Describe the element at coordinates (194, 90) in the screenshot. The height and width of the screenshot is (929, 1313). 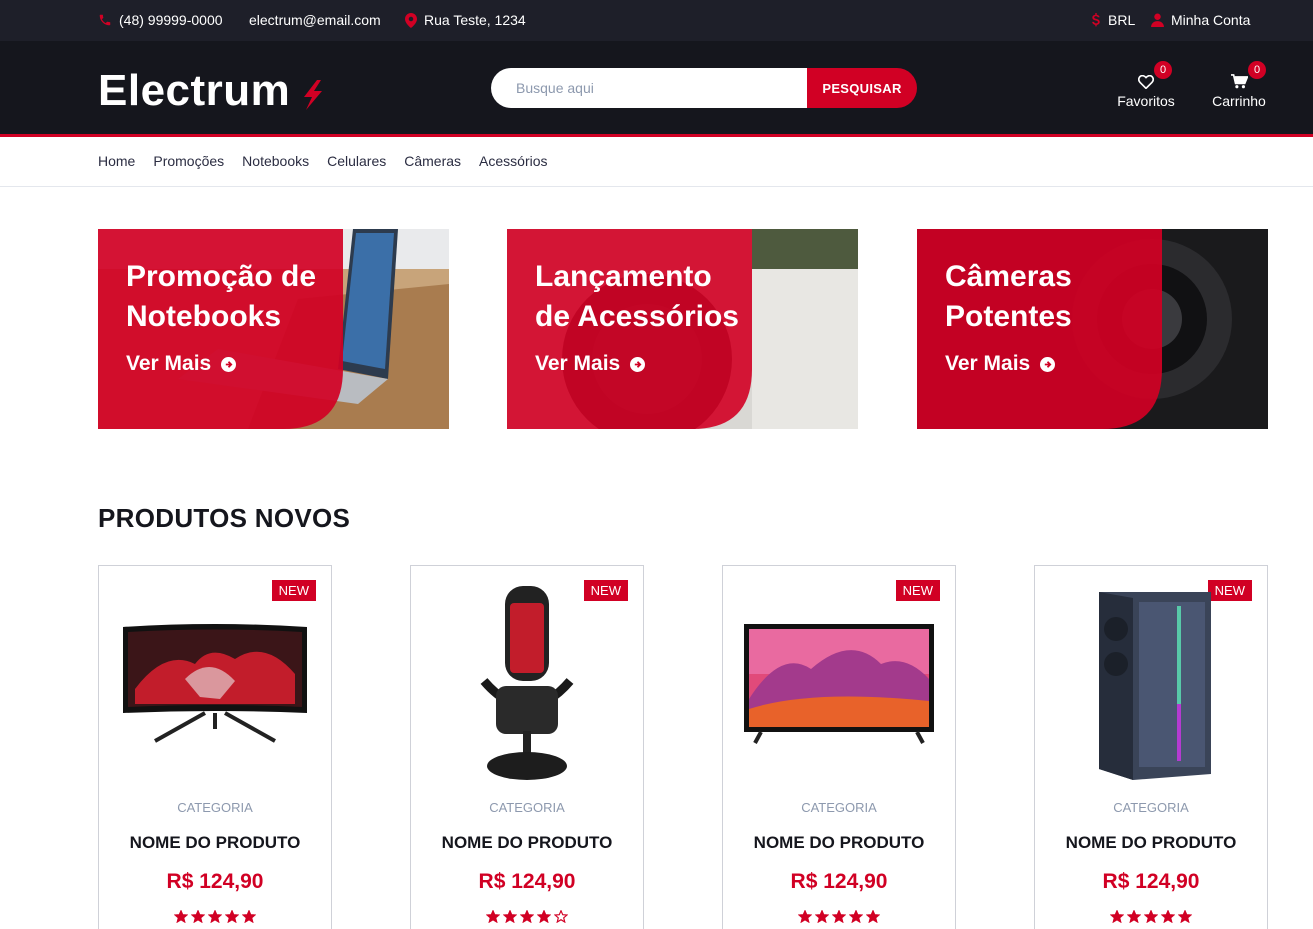
I see `logo-text: Electrum` at that location.